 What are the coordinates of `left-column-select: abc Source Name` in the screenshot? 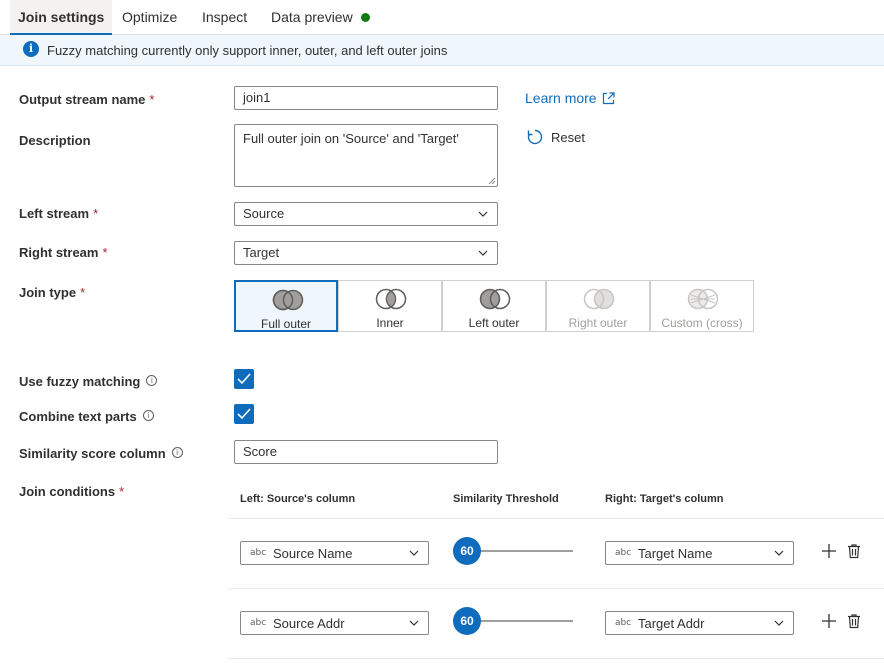 It's located at (334, 553).